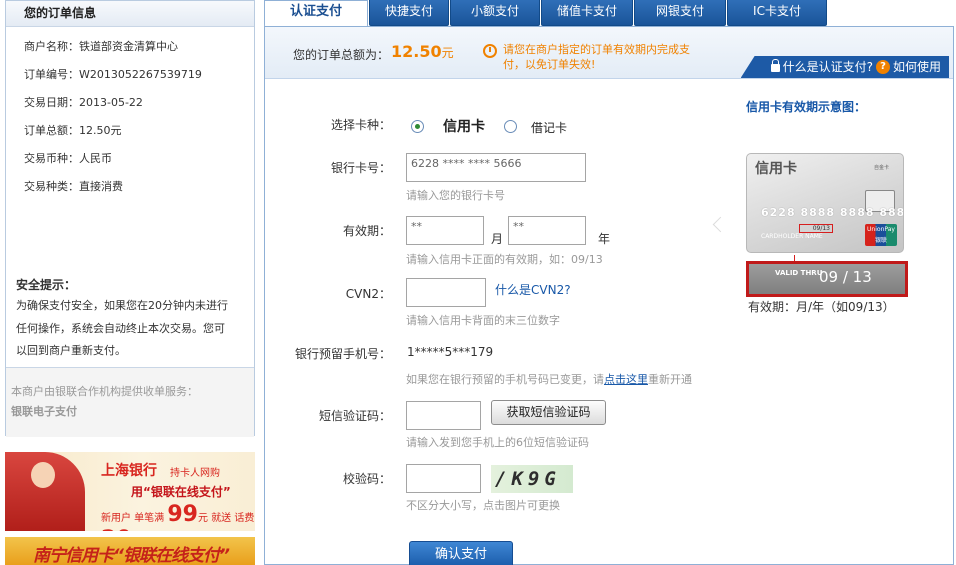 This screenshot has height=565, width=956. I want to click on captcha-image: /K9G, so click(532, 479).